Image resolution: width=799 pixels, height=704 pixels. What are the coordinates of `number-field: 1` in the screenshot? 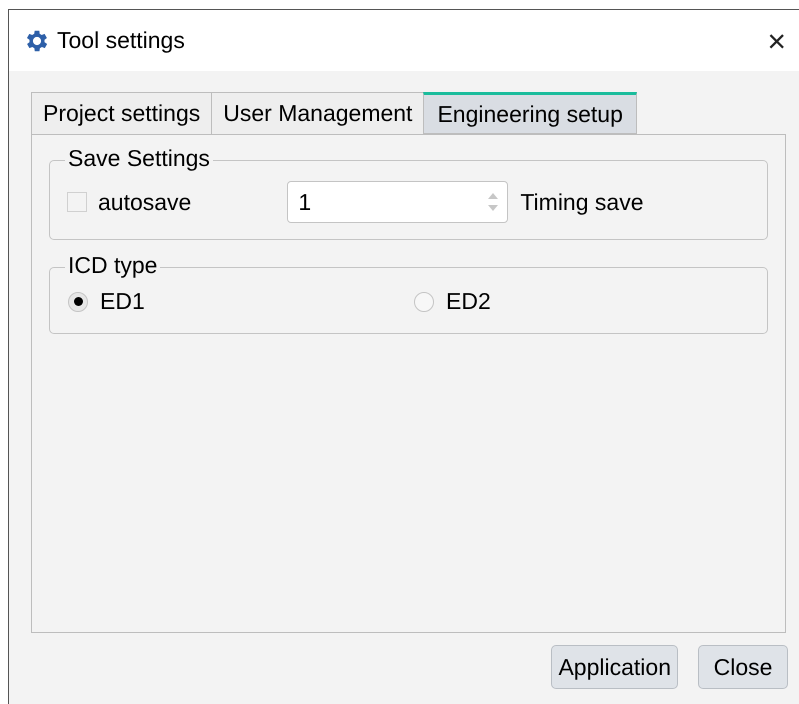 It's located at (397, 202).